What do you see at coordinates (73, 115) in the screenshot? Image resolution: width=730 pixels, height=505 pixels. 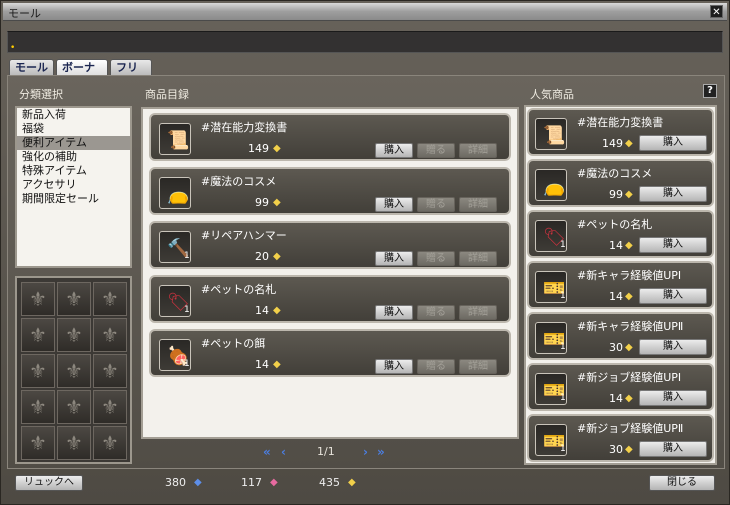 I see `category-item: 新品入荷` at bounding box center [73, 115].